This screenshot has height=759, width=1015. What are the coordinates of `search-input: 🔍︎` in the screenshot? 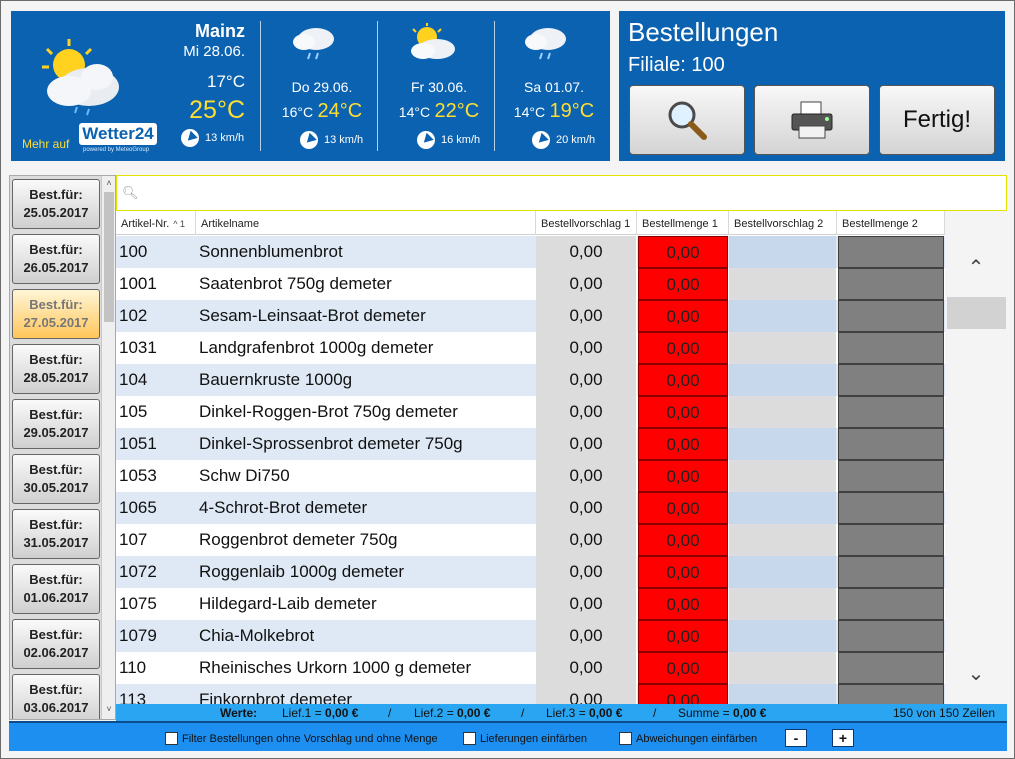 It's located at (561, 193).